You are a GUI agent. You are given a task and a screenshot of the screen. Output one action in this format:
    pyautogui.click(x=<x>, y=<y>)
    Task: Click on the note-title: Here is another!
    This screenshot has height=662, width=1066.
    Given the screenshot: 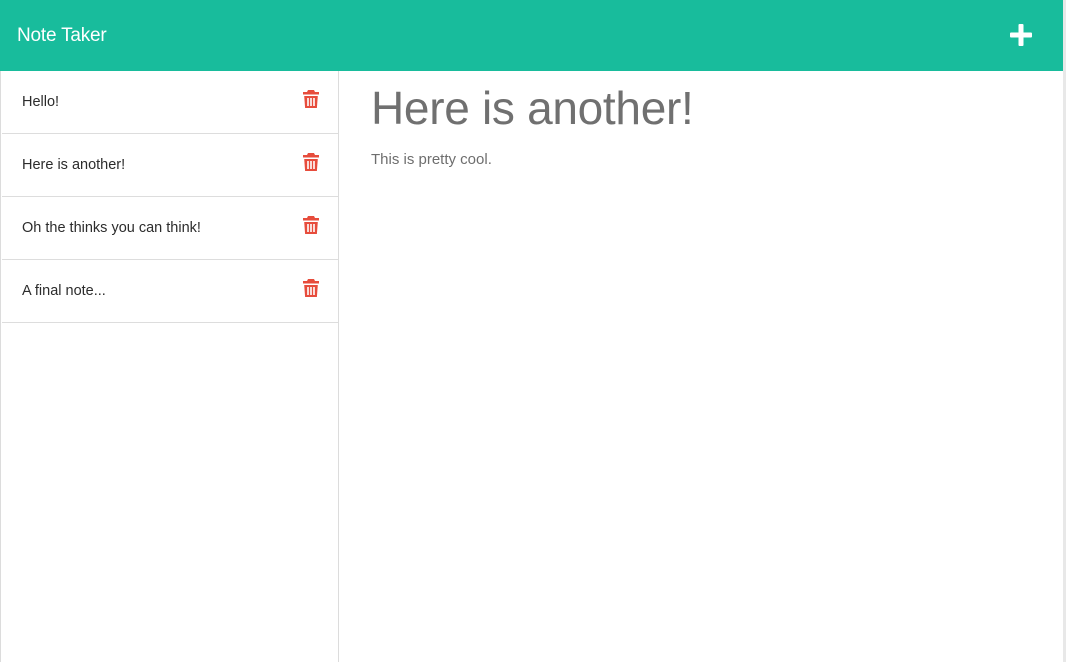 What is the action you would take?
    pyautogui.click(x=532, y=108)
    